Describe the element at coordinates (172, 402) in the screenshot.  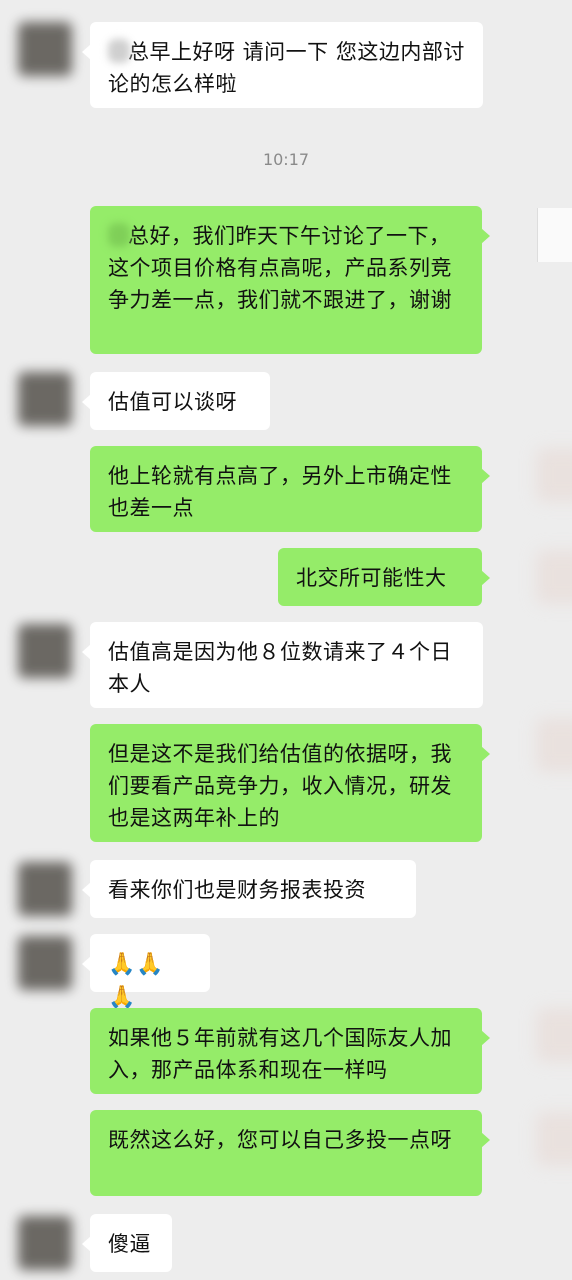
I see `message-text: 估值可以谈呀` at that location.